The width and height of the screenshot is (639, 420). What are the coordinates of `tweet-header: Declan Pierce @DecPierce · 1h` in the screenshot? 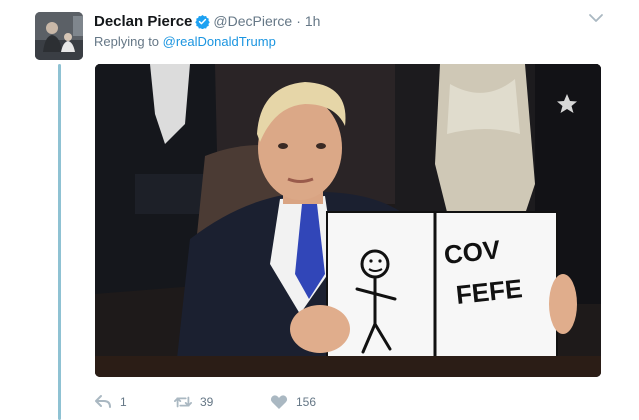 It's located at (207, 21).